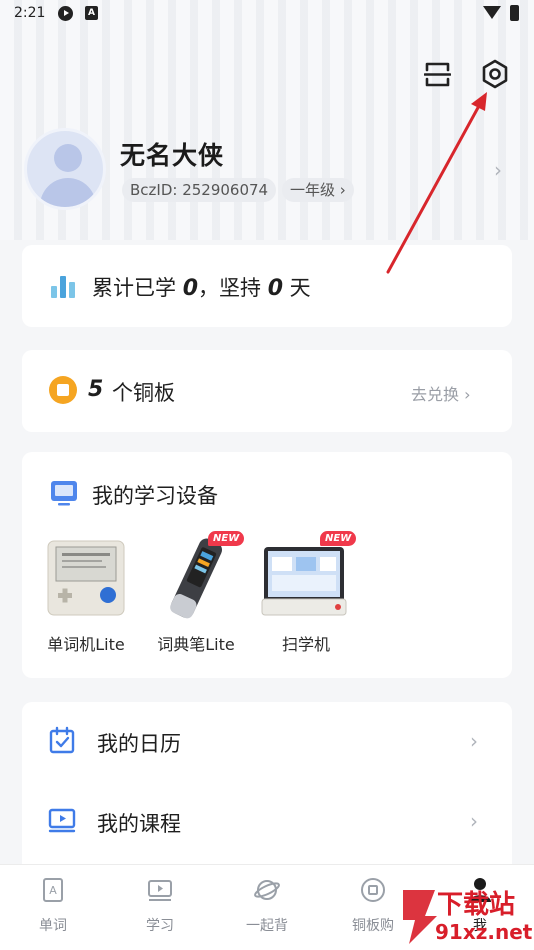 The width and height of the screenshot is (534, 950). Describe the element at coordinates (62, 740) in the screenshot. I see `calendar-icon` at that location.